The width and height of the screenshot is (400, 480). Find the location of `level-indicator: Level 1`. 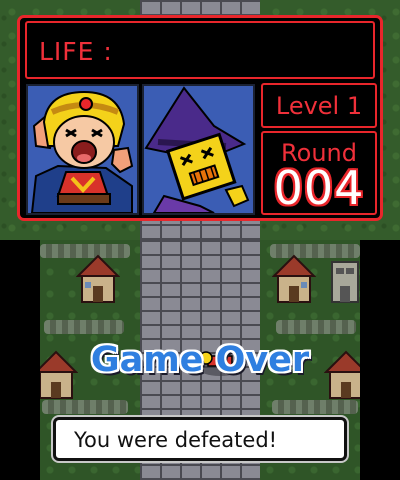

level-indicator: Level 1 is located at coordinates (319, 106).